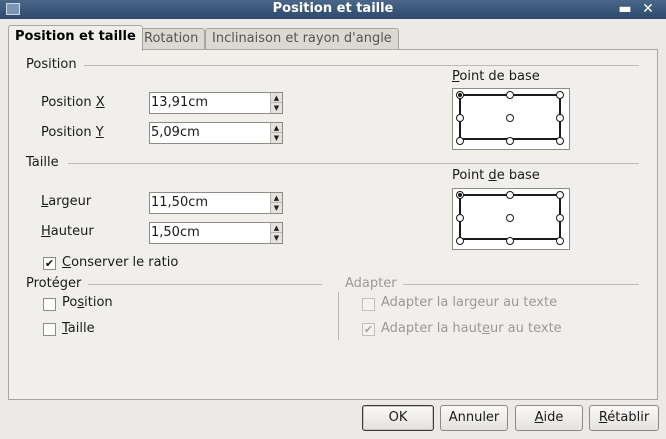 This screenshot has width=666, height=439. I want to click on protect-section-title: Protéger, so click(54, 283).